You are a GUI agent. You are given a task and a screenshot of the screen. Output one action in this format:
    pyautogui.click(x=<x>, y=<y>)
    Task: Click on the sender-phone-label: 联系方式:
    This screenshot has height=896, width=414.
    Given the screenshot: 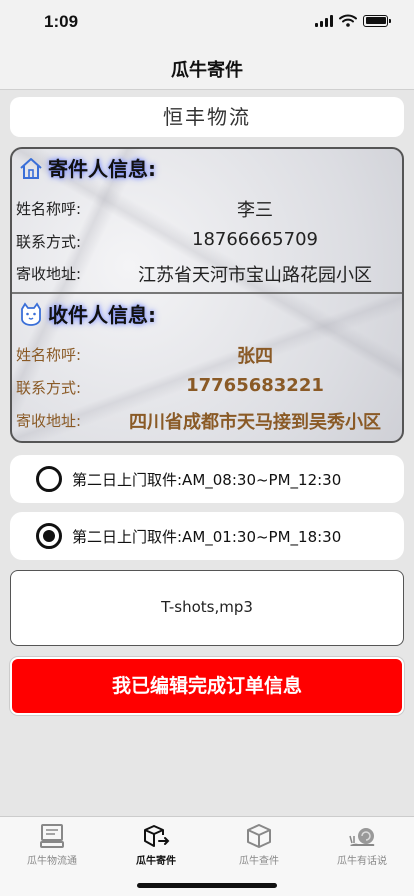 What is the action you would take?
    pyautogui.click(x=49, y=242)
    